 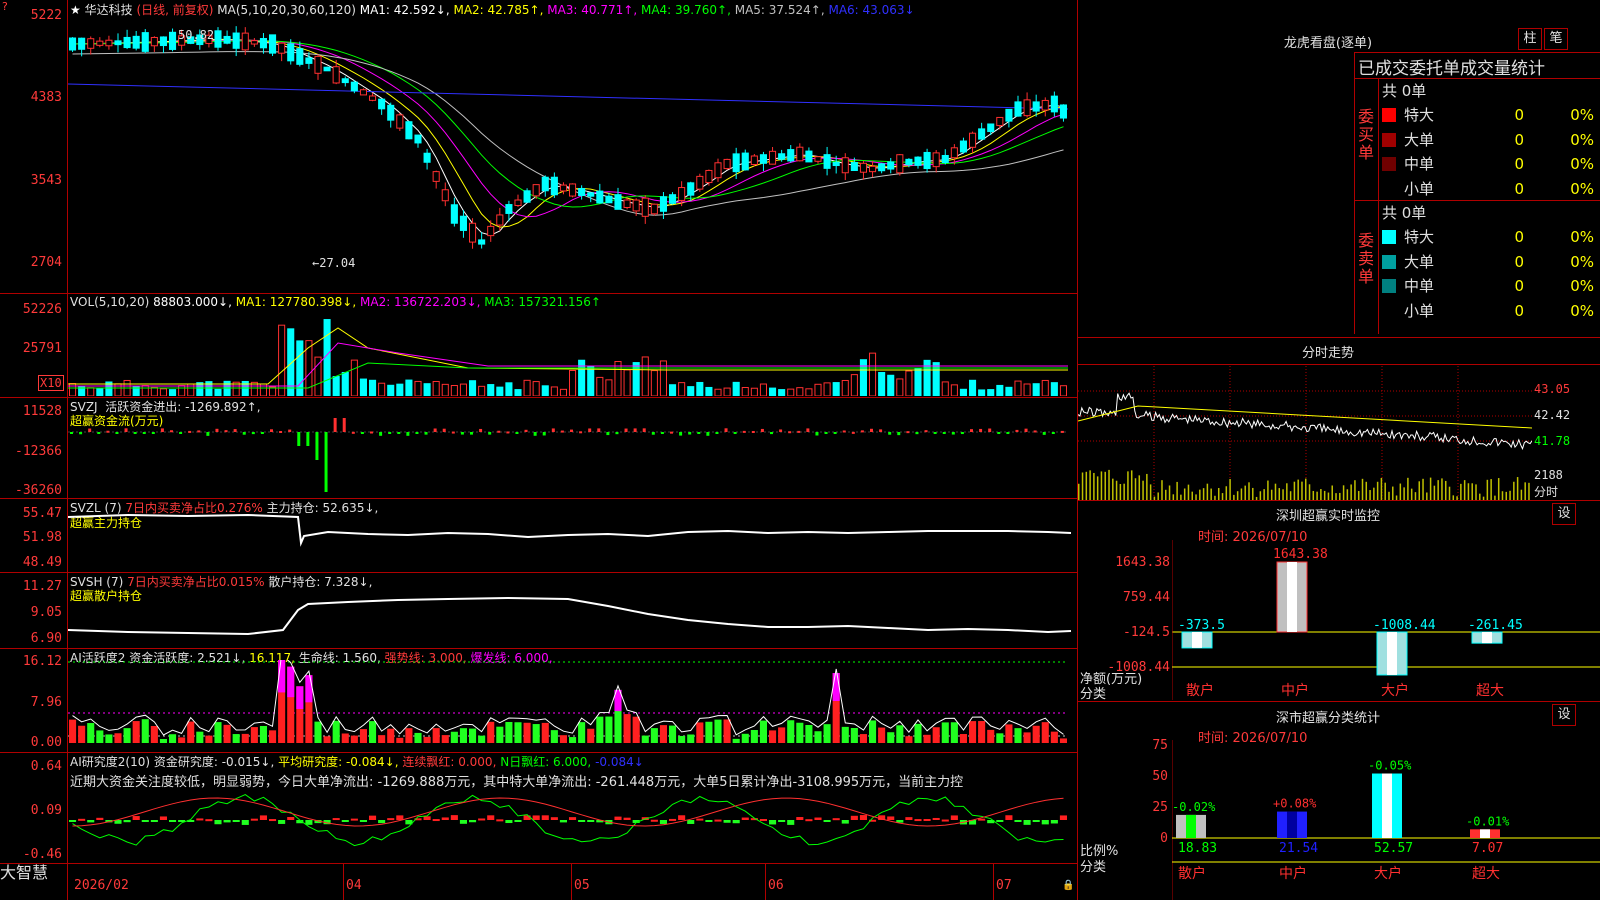 I want to click on retail-position-chart, so click(x=572, y=613).